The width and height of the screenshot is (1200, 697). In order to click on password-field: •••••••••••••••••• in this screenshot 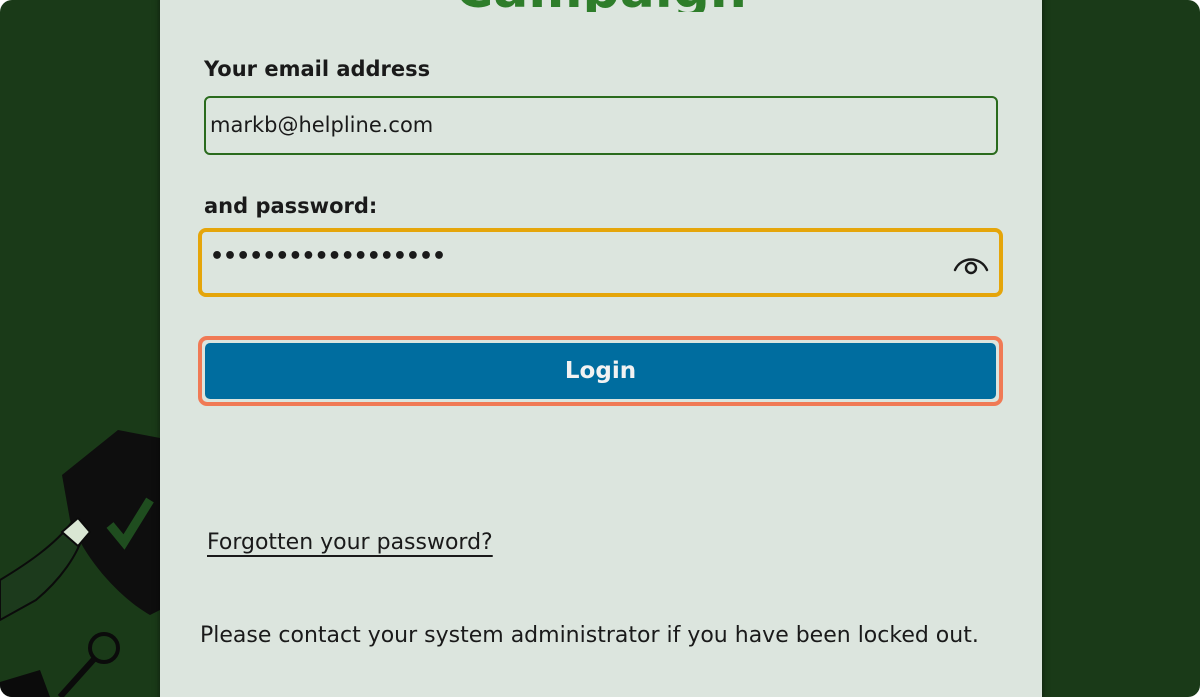, I will do `click(600, 262)`.